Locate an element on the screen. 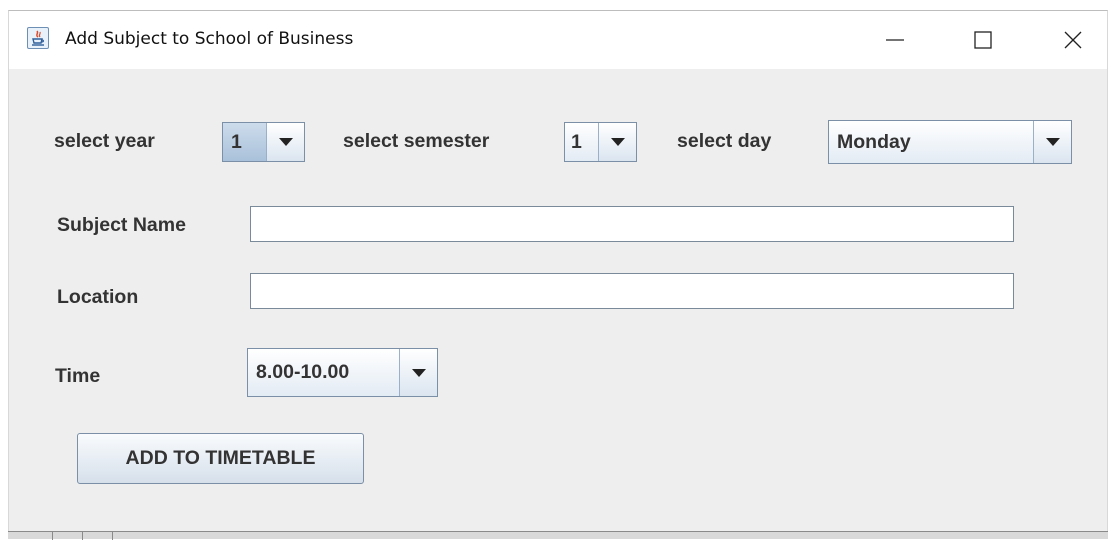 This screenshot has height=540, width=1115. title-bar: Add Subject to School of Business is located at coordinates (558, 40).